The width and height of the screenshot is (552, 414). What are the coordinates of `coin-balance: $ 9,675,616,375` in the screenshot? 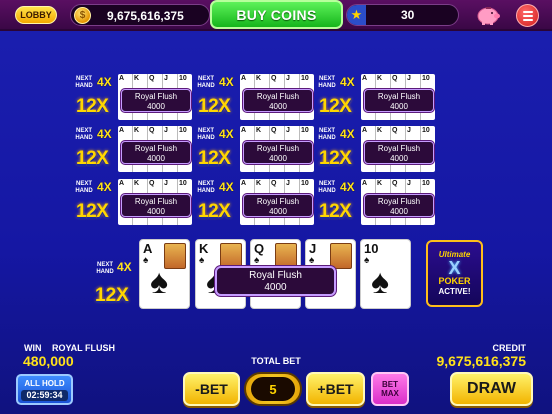 It's located at (140, 15).